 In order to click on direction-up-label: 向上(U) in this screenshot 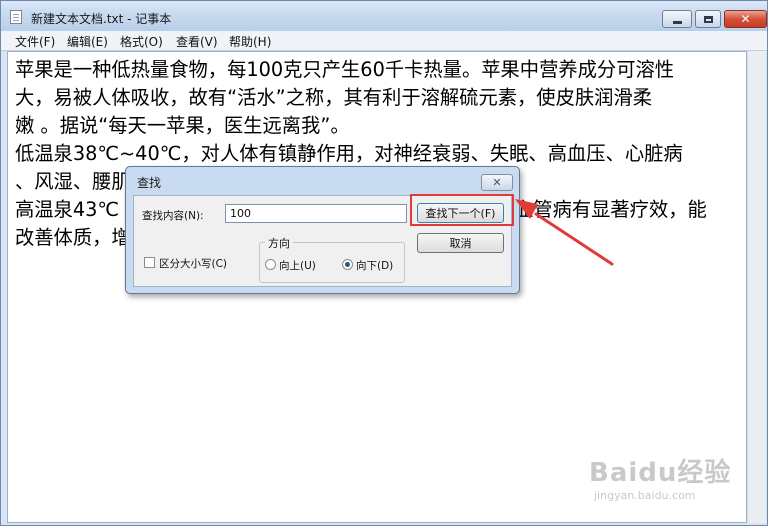, I will do `click(297, 265)`.